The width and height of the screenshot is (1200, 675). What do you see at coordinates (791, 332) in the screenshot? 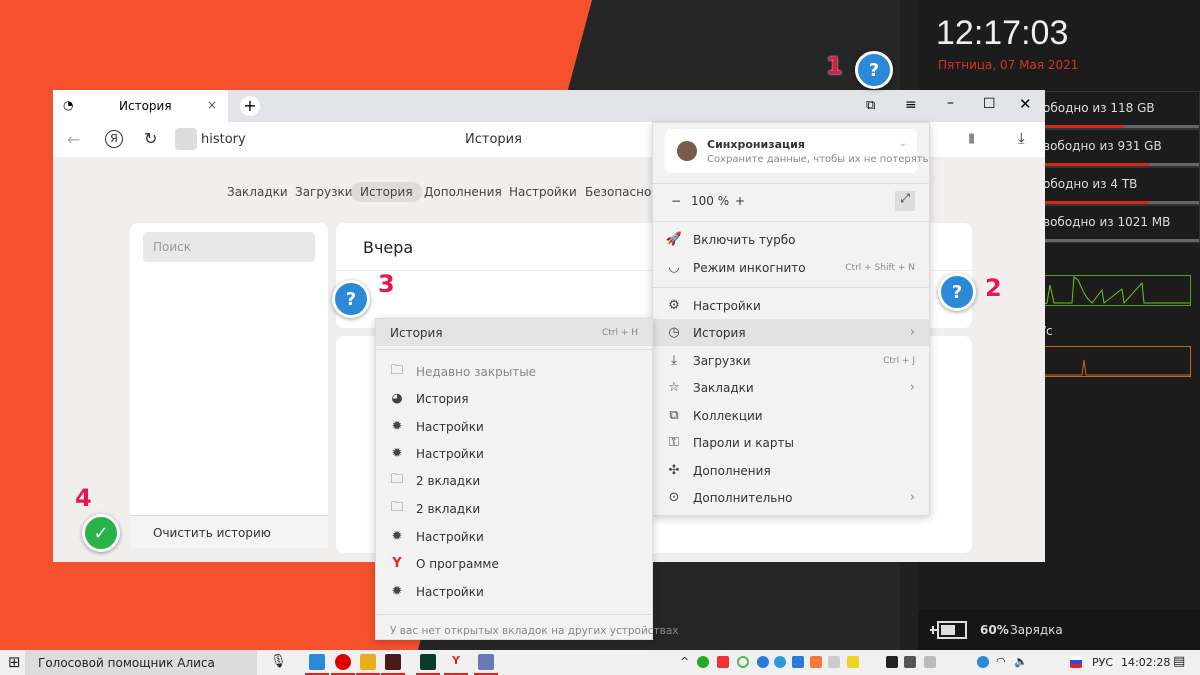
I see `menu-item-history: ◷ История ›` at bounding box center [791, 332].